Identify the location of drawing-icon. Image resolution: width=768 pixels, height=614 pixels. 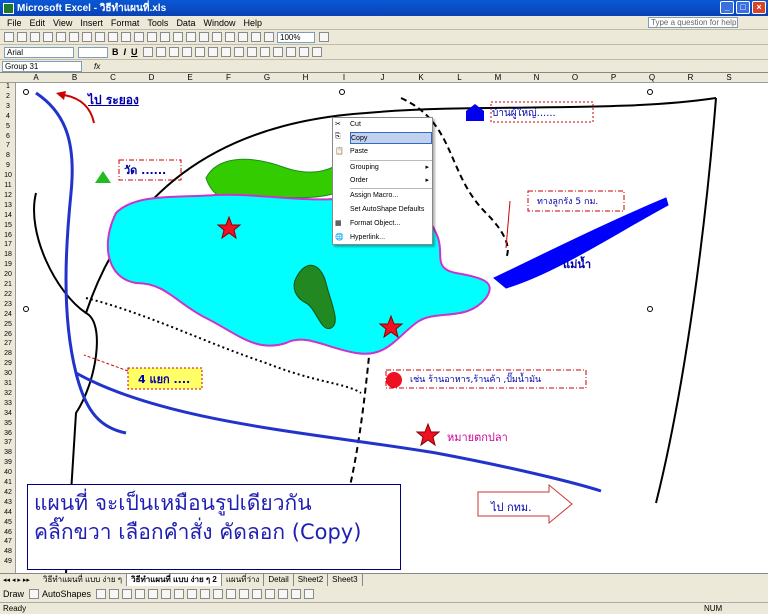
(269, 37).